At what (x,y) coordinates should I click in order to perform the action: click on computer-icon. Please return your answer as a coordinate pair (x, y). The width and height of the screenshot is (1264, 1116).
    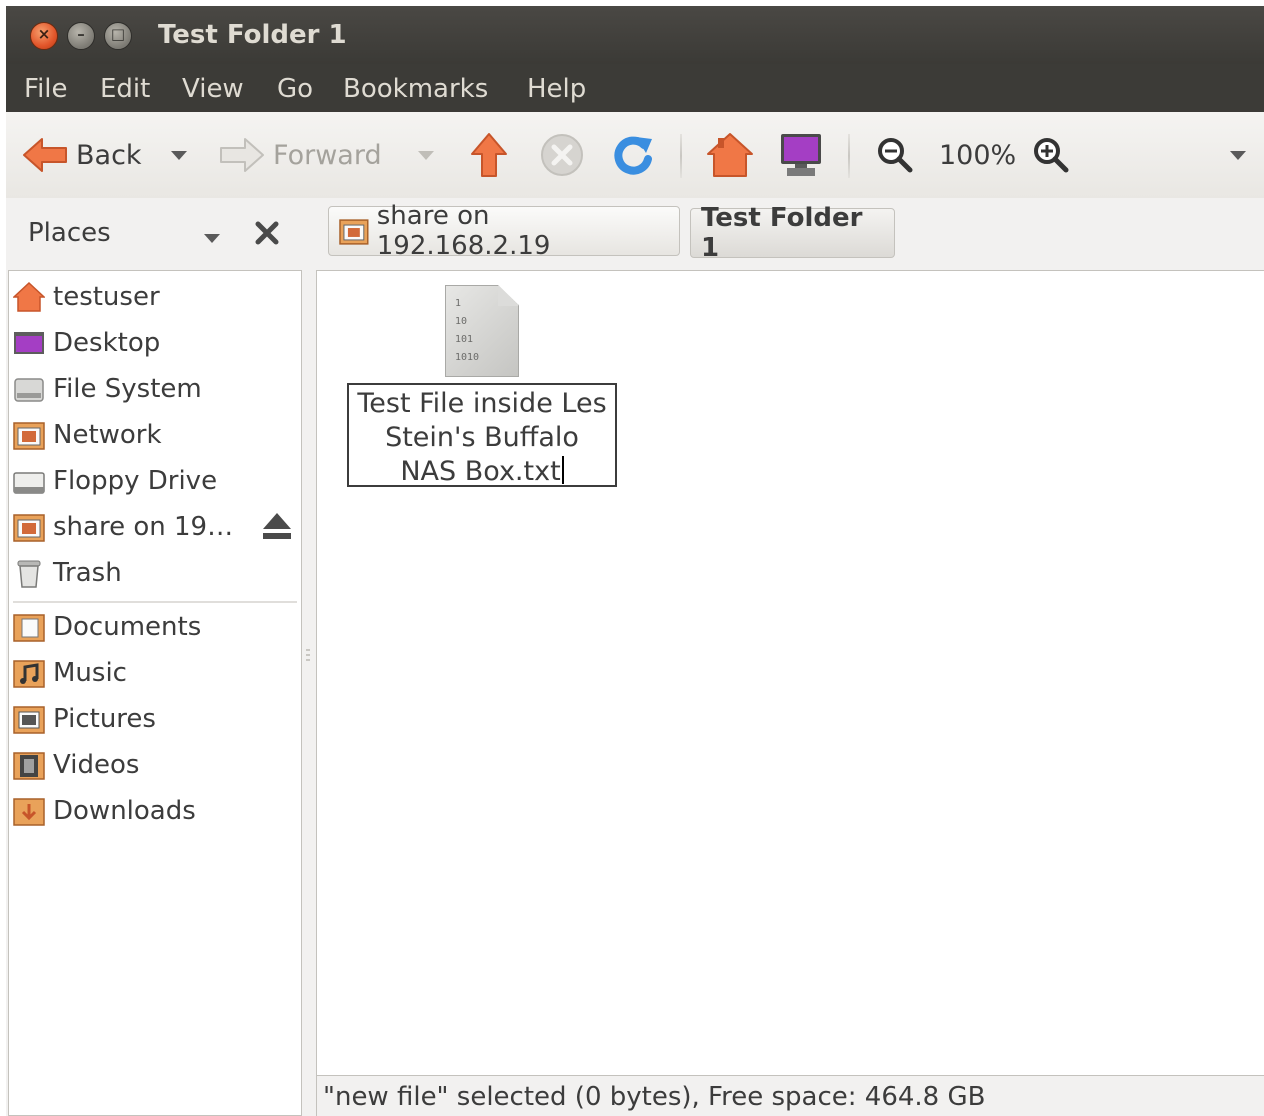
    Looking at the image, I should click on (801, 155).